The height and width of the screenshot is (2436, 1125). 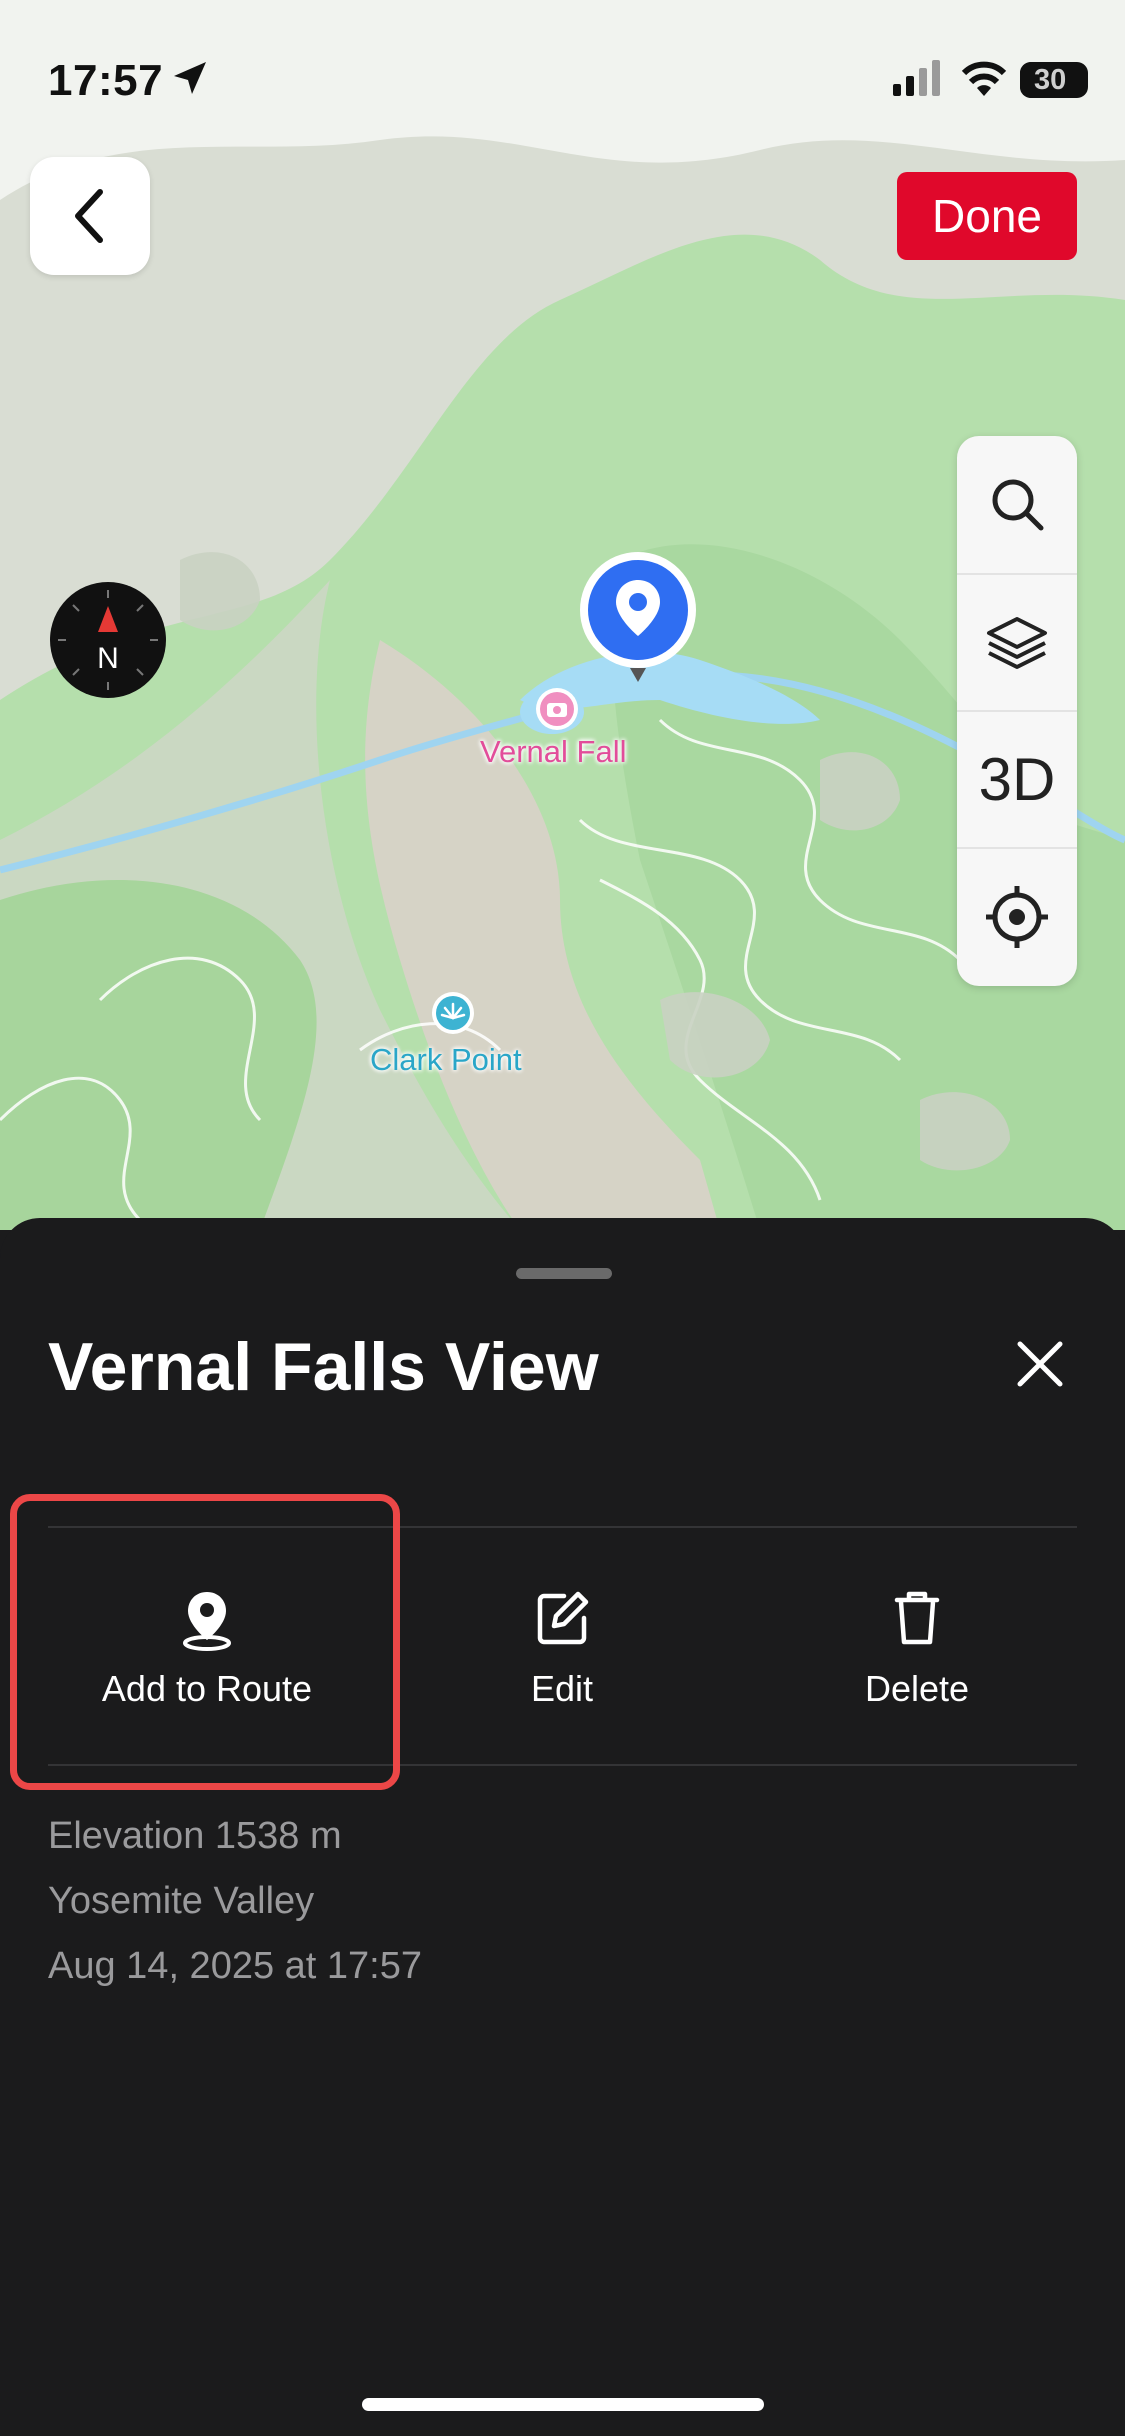 What do you see at coordinates (564, 1273) in the screenshot?
I see `sheet-grabber` at bounding box center [564, 1273].